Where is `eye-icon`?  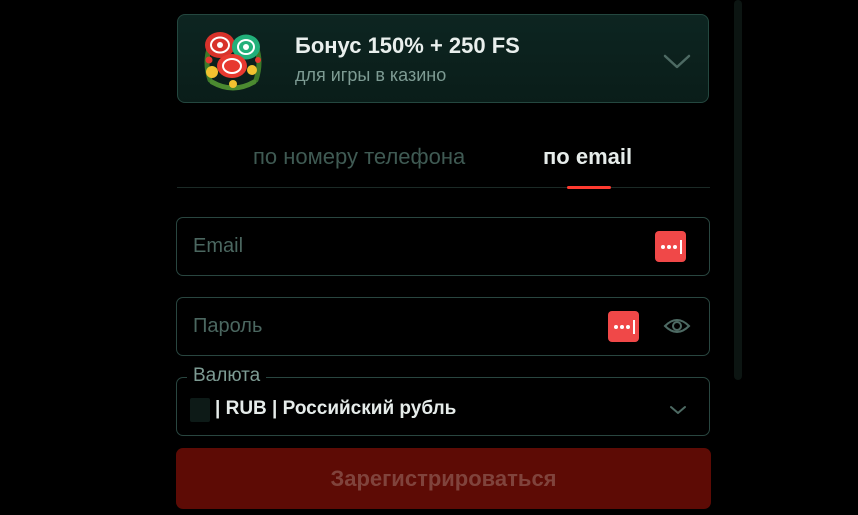
eye-icon is located at coordinates (677, 326).